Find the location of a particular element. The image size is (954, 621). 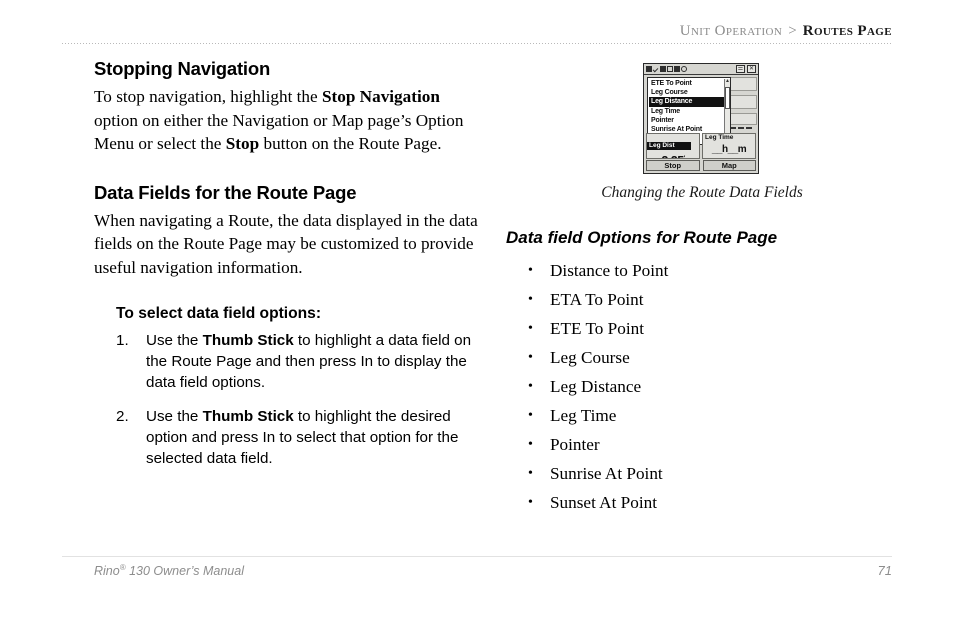

scroll-up-arrow-icon: ▲ is located at coordinates (727, 81).